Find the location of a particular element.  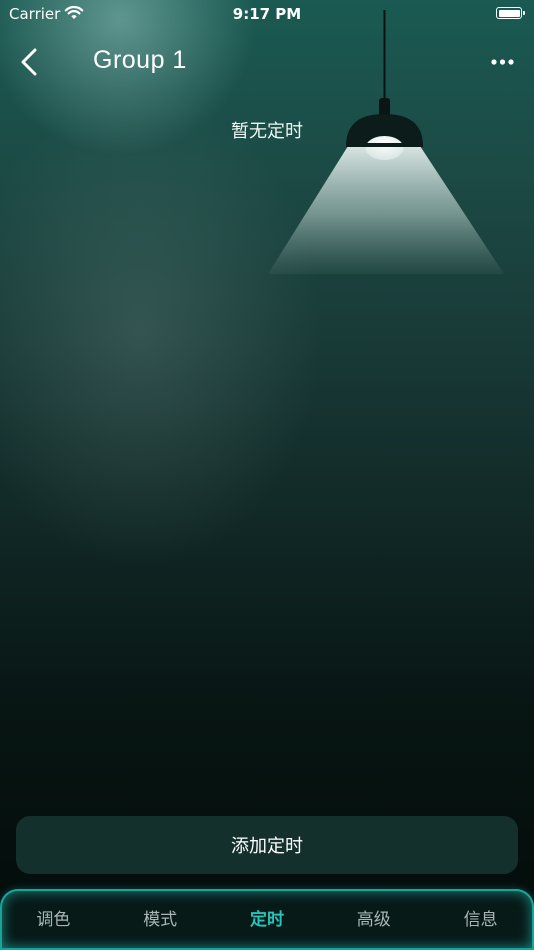

tab-advanced: 高级 is located at coordinates (373, 919).